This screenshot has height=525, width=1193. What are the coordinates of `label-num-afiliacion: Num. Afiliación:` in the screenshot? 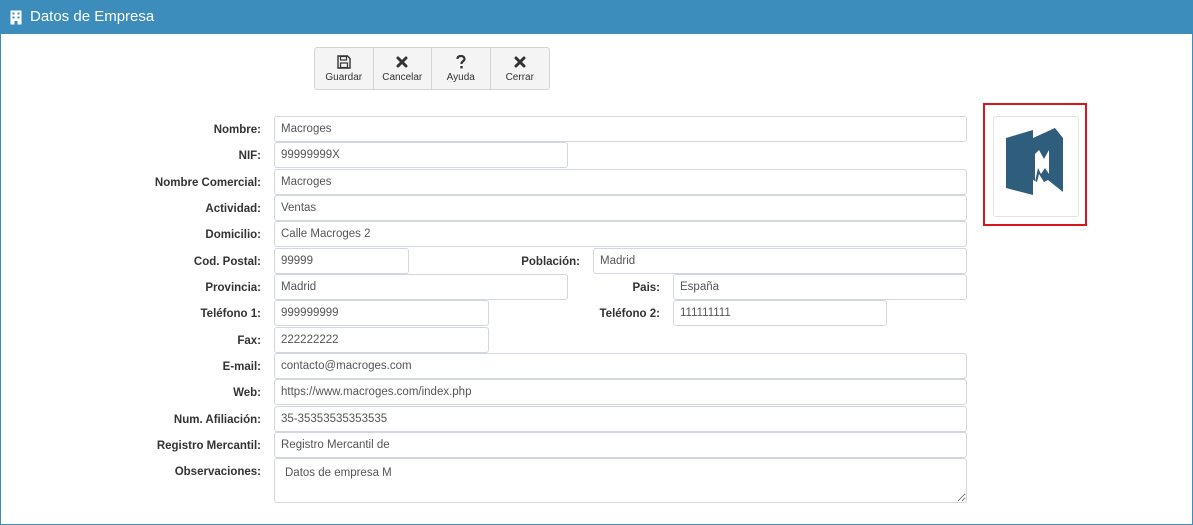 It's located at (217, 420).